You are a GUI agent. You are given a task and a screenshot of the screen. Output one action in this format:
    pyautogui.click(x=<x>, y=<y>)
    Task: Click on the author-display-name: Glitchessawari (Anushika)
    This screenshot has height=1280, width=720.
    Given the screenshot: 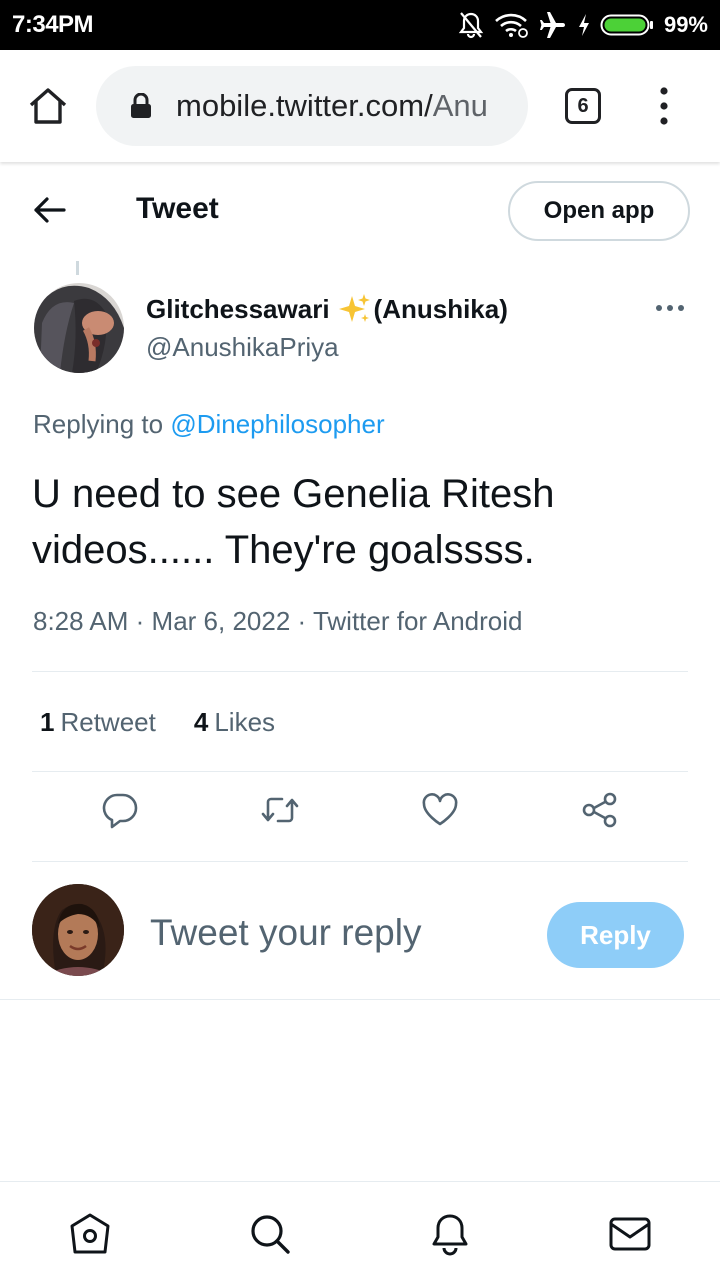 What is the action you would take?
    pyautogui.click(x=327, y=309)
    